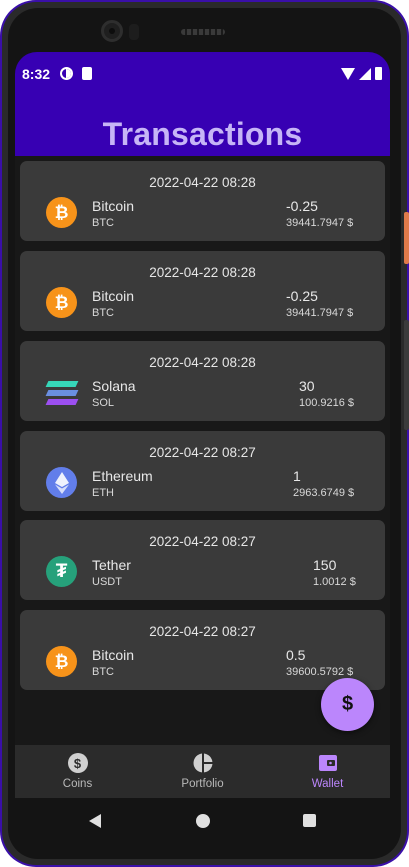  I want to click on coin-symbol: USDT, so click(107, 582).